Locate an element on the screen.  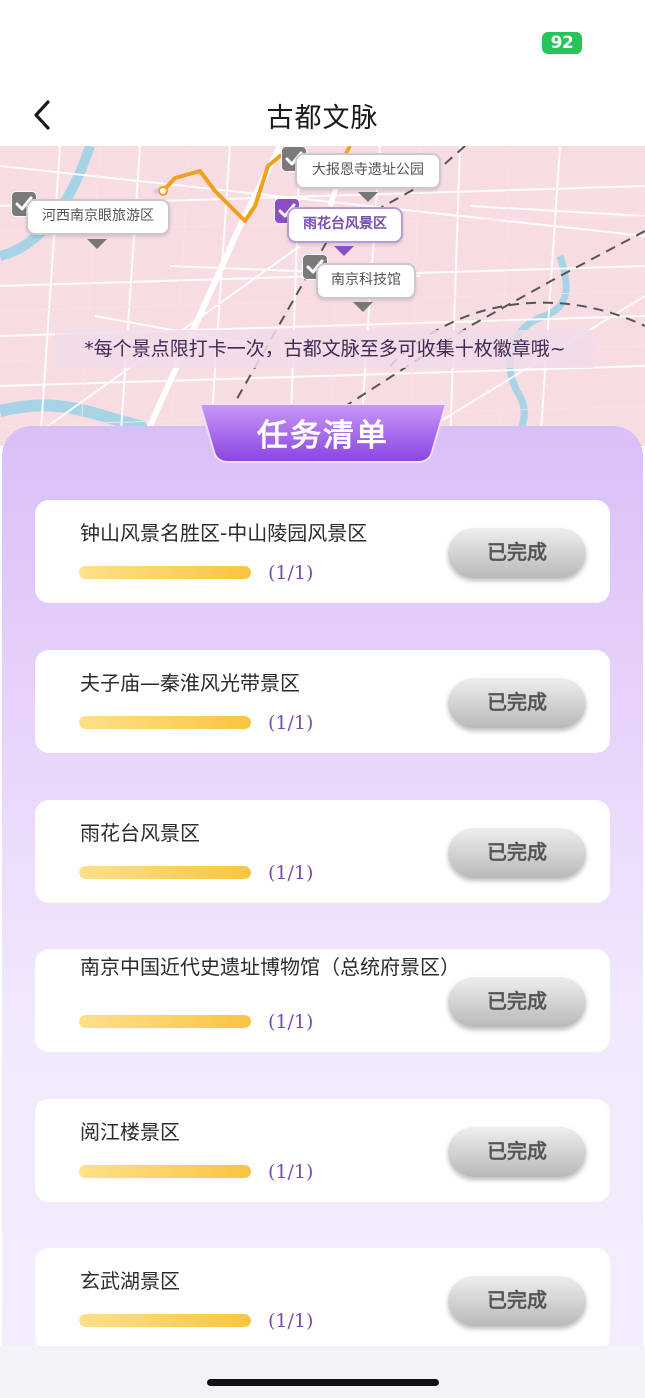
nav-bar: 古都文脉 is located at coordinates (322, 117).